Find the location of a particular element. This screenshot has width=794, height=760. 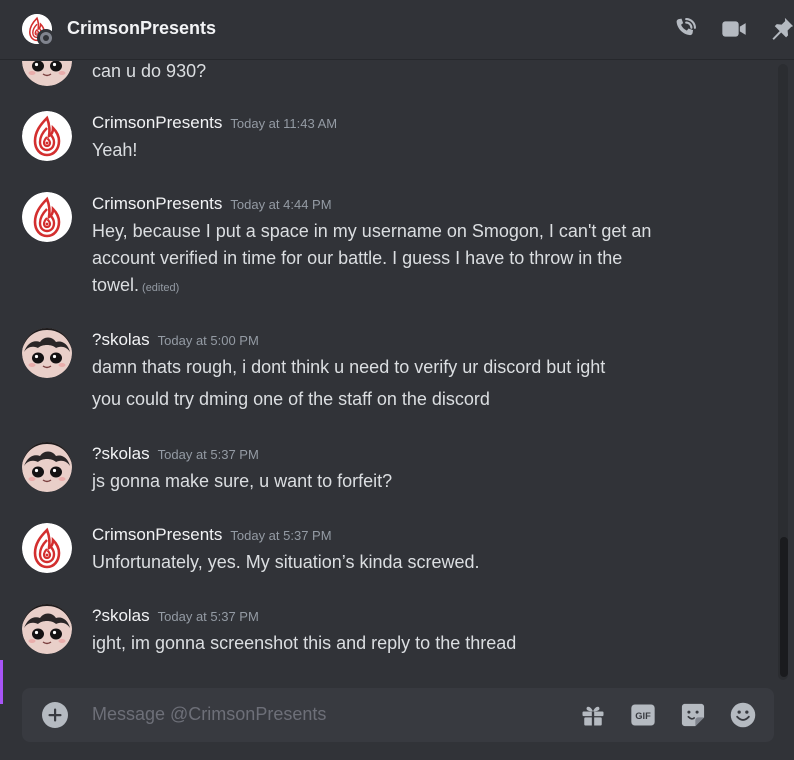

message-text: js gonna make sure, u want to forfeit? is located at coordinates (242, 481).